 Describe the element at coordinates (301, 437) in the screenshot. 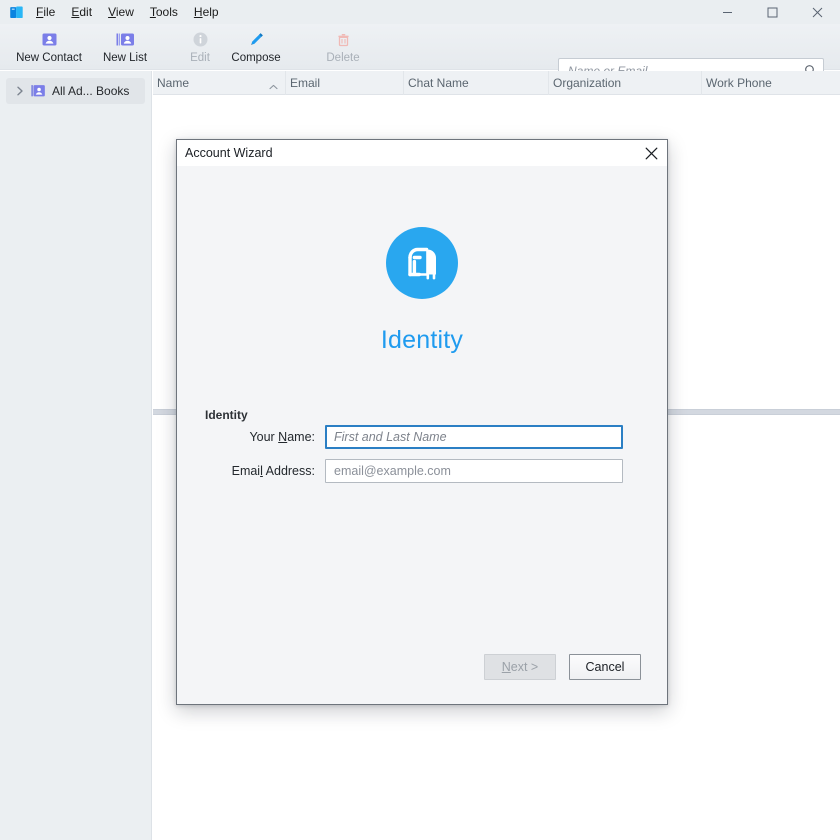

I see `your-name-label-post: ame:` at that location.